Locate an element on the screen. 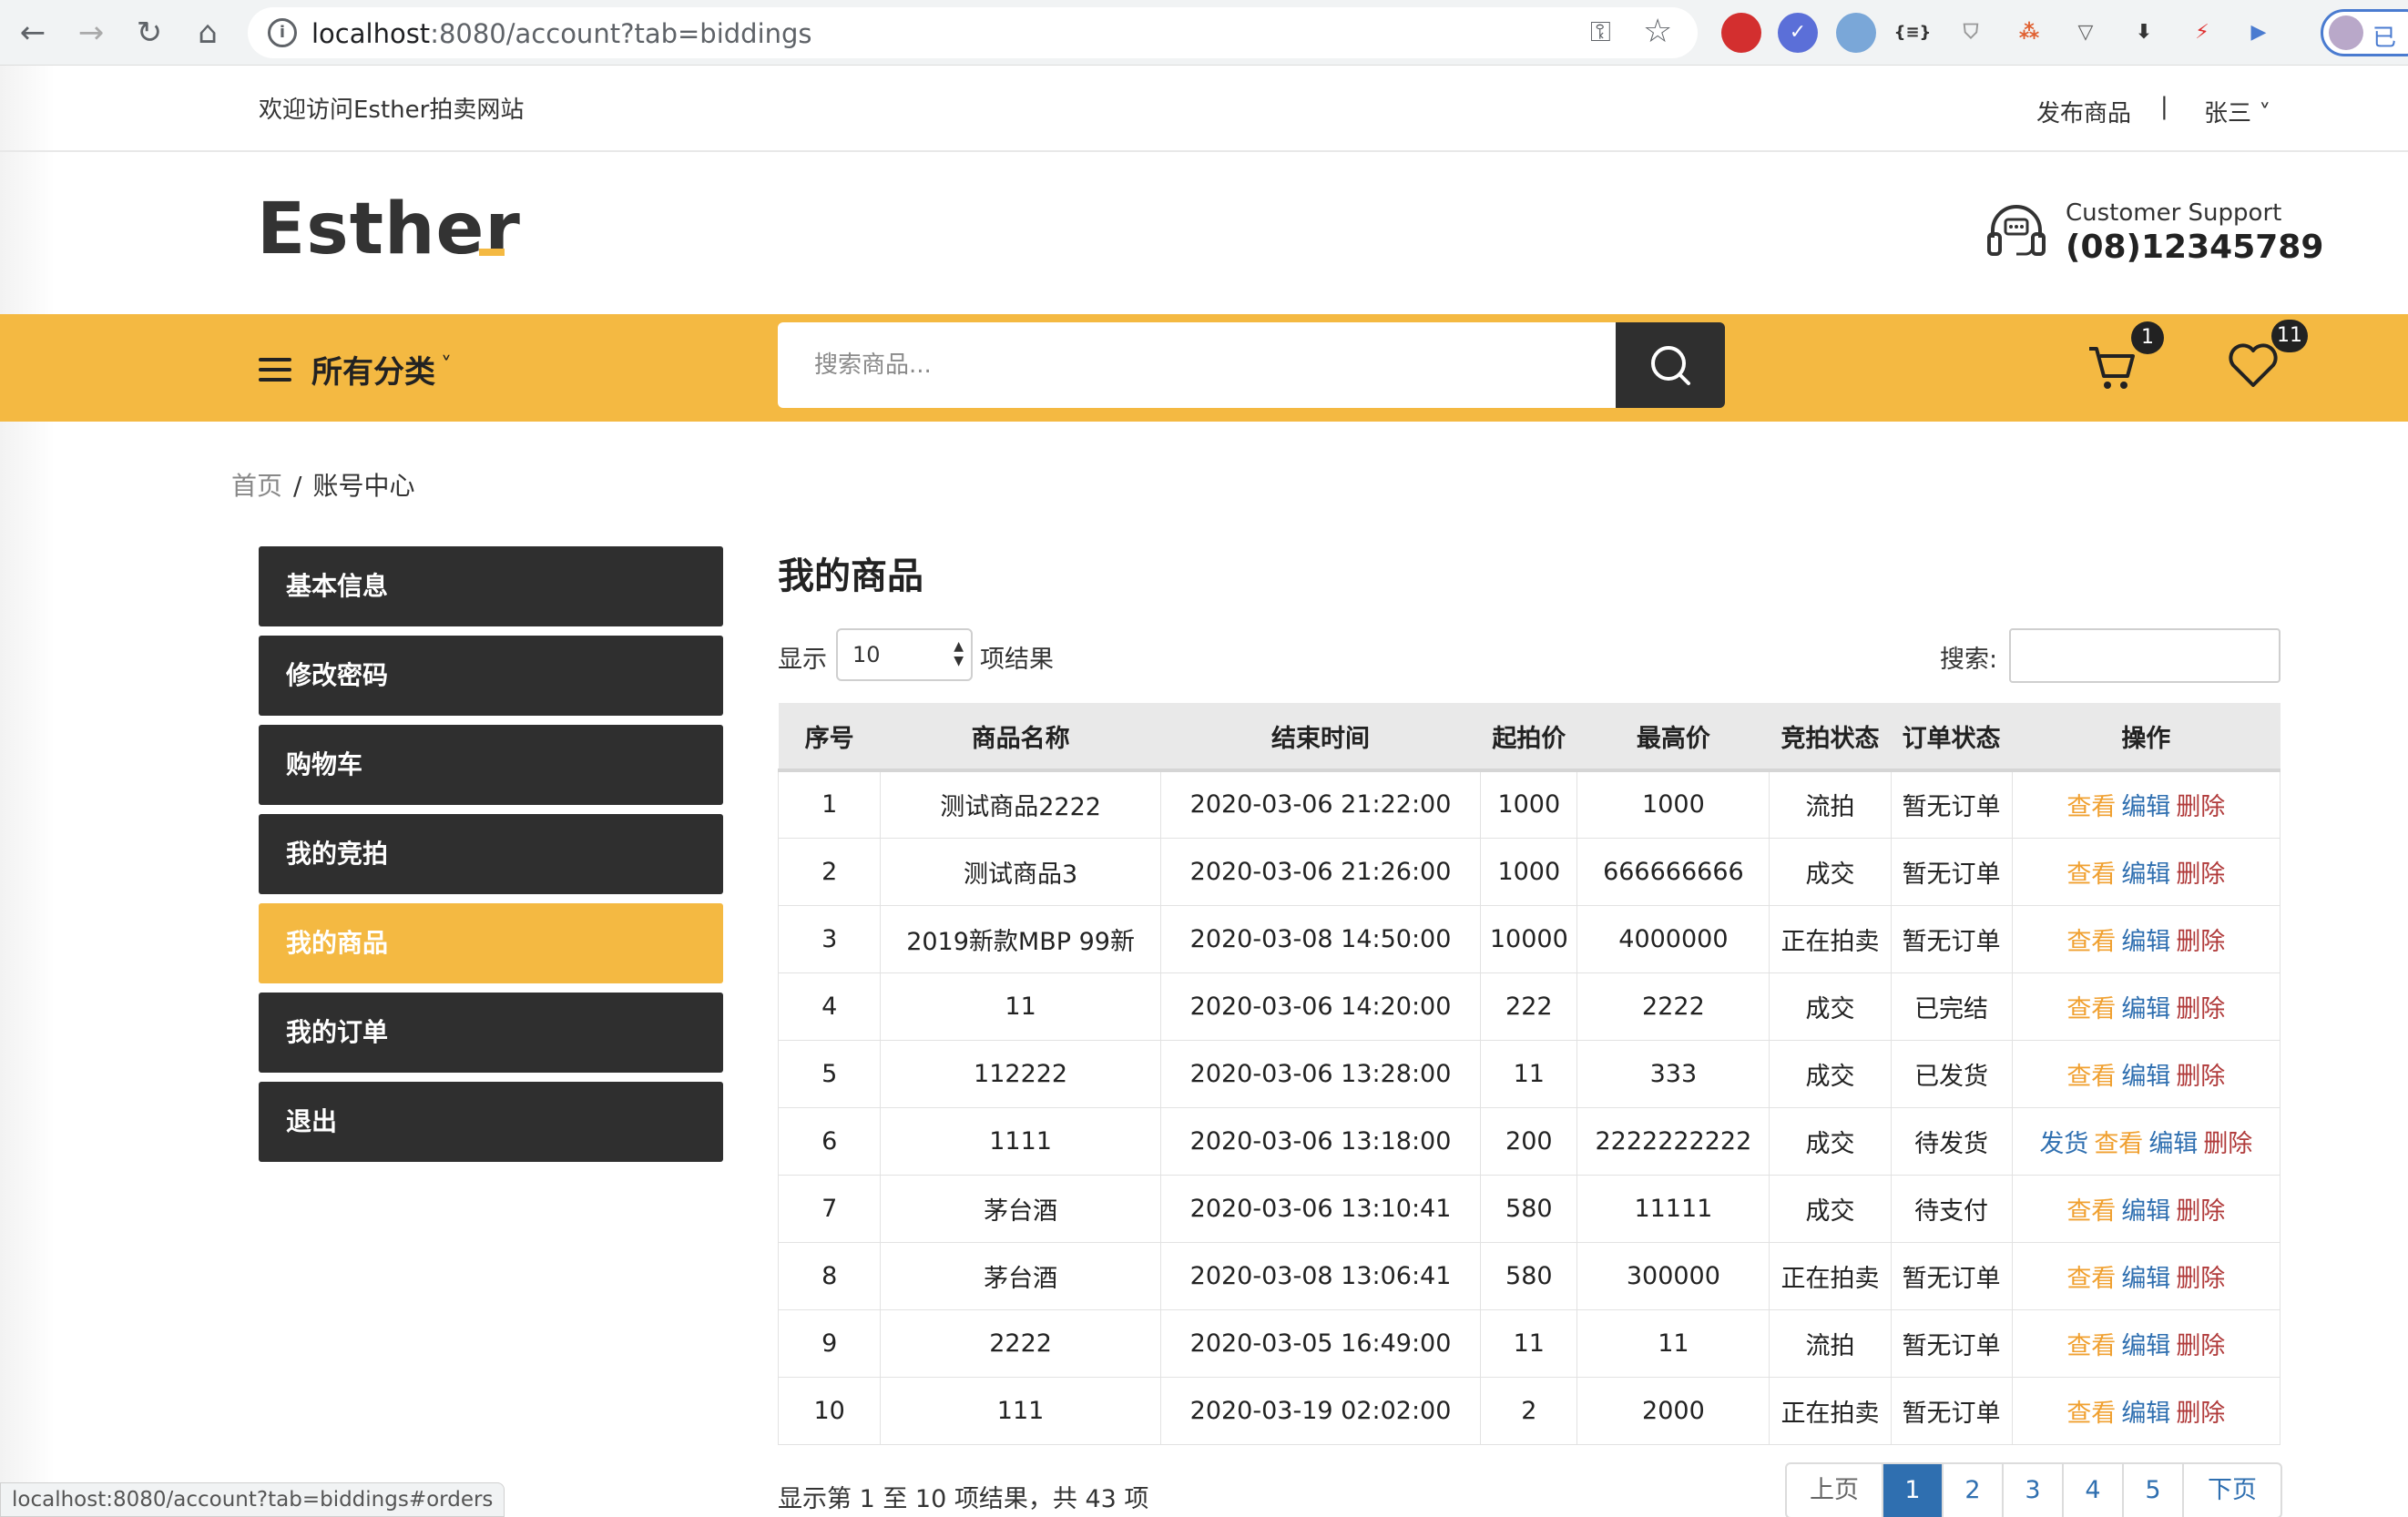 The width and height of the screenshot is (2408, 1517). column-header: 商品名称 is located at coordinates (1020, 737).